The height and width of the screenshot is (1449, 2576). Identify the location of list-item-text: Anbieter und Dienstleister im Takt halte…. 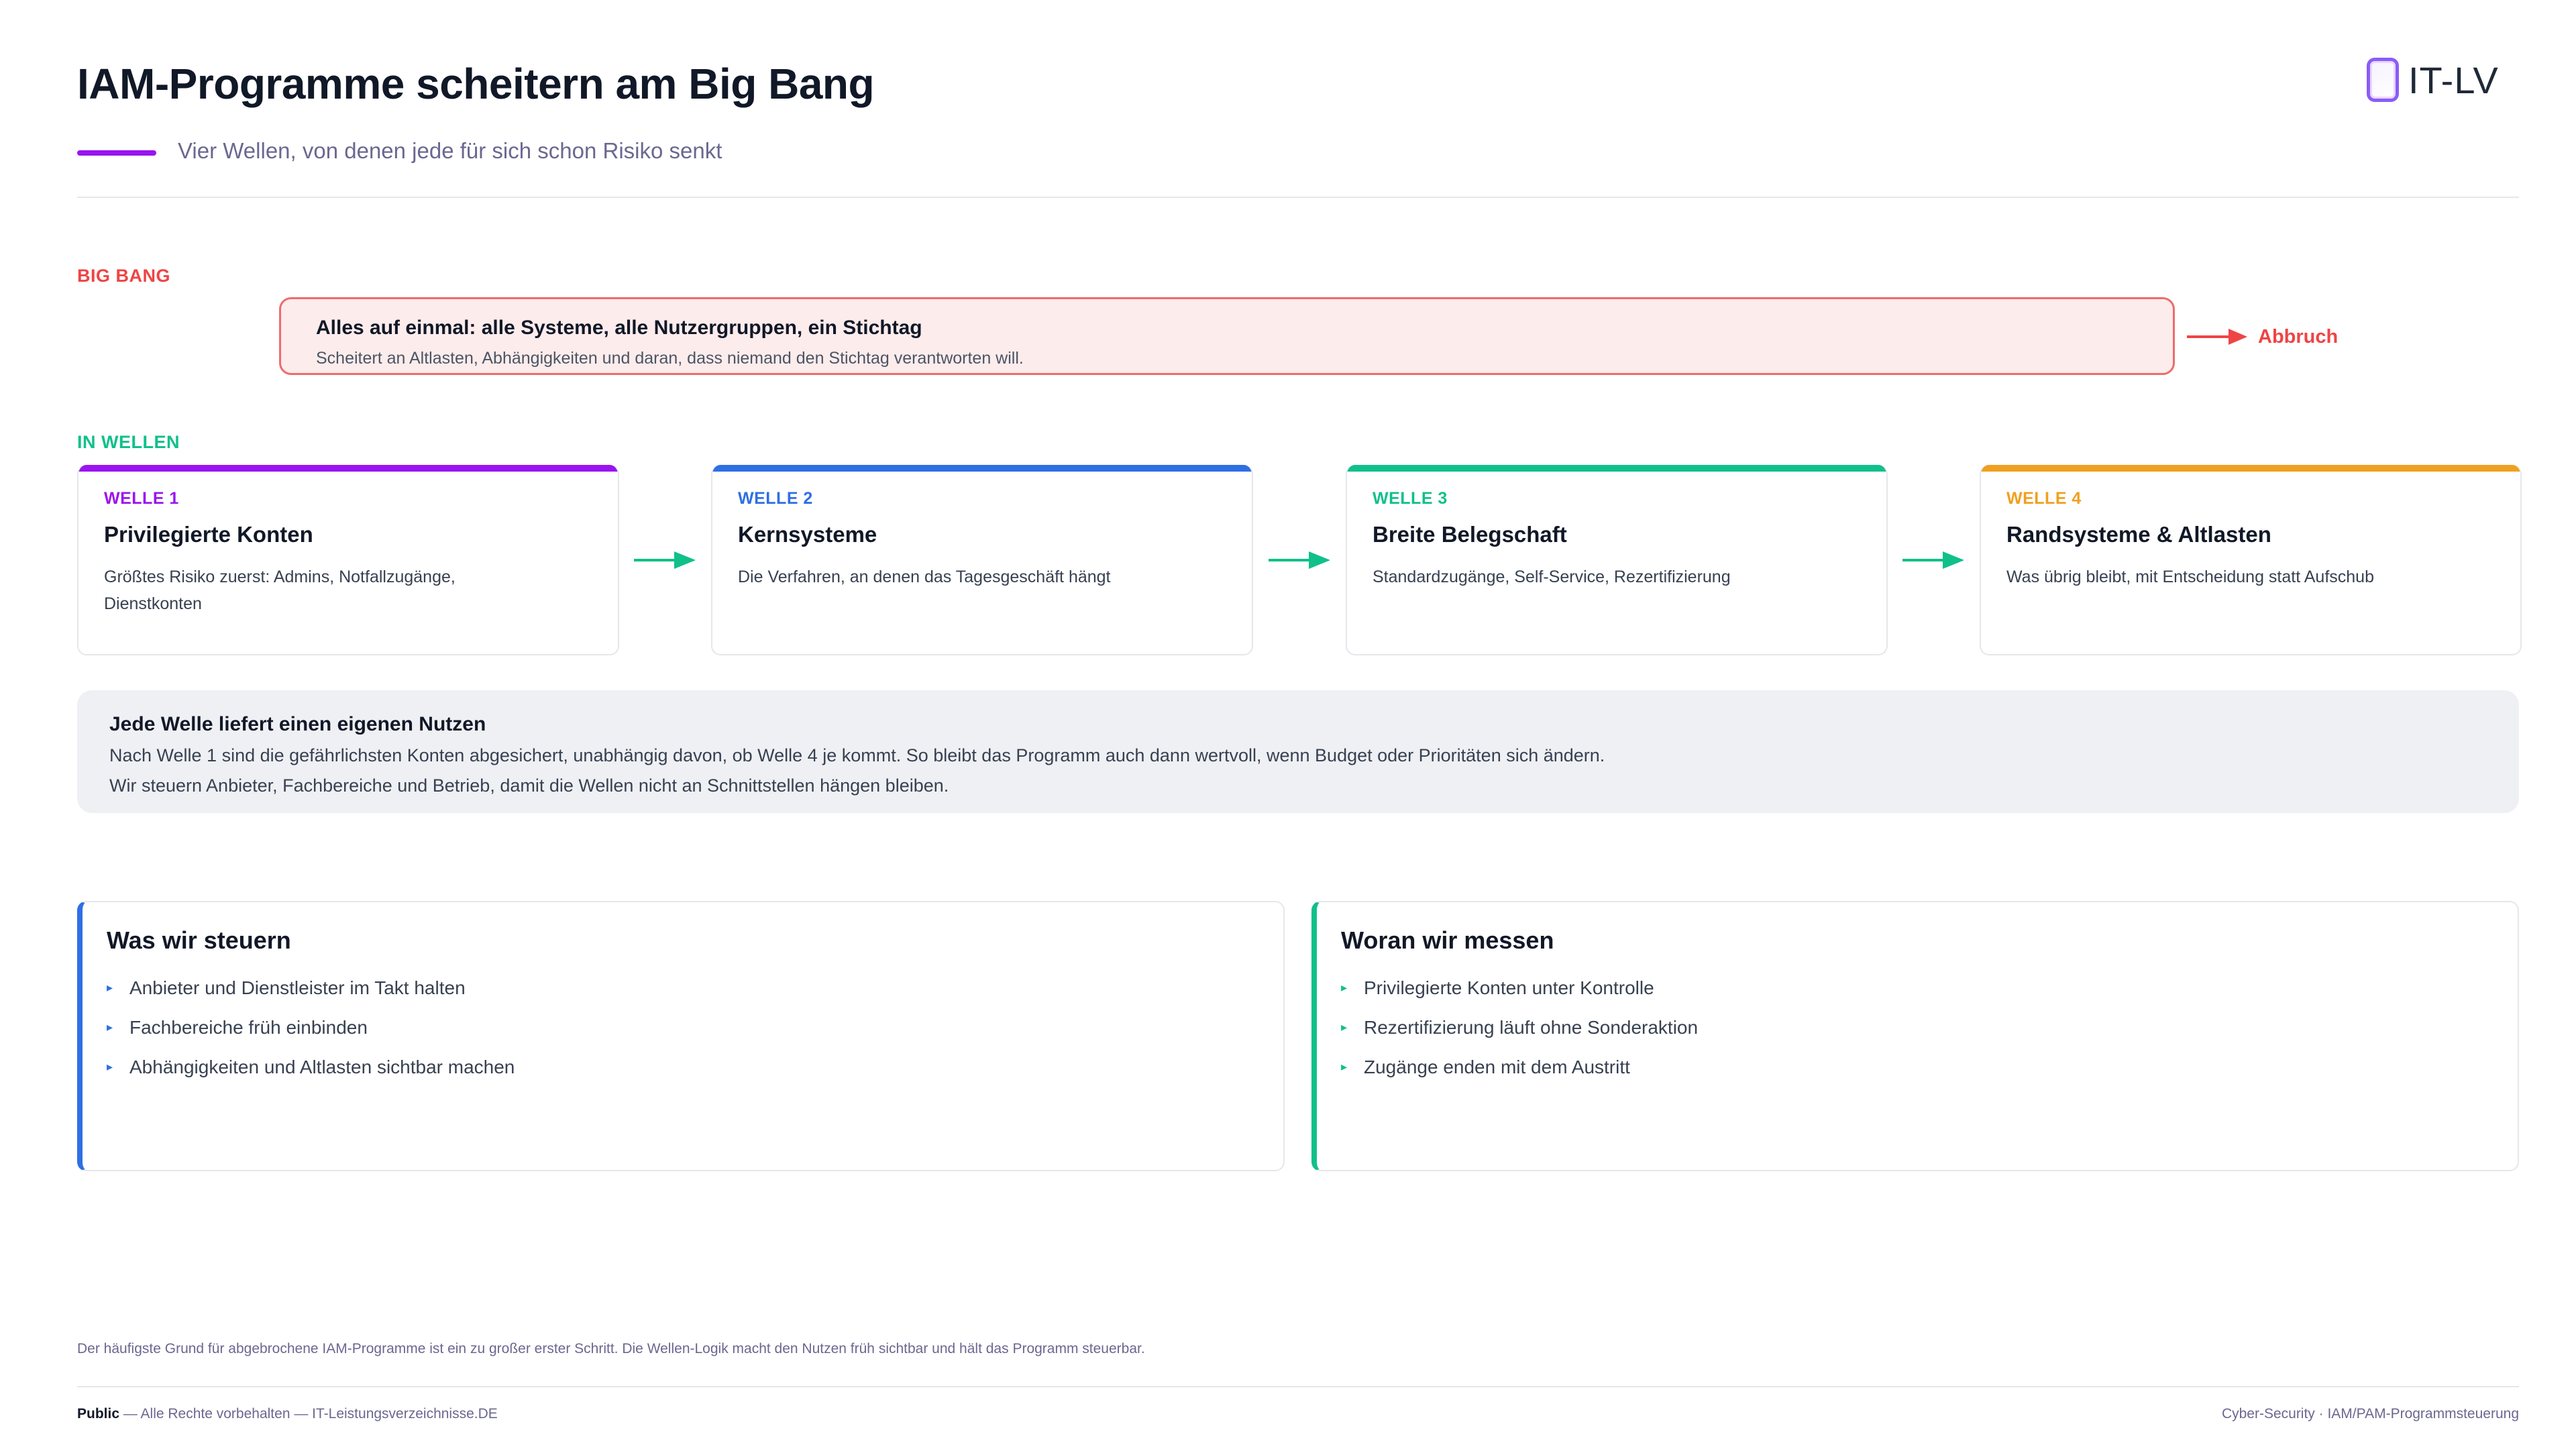
(297, 987).